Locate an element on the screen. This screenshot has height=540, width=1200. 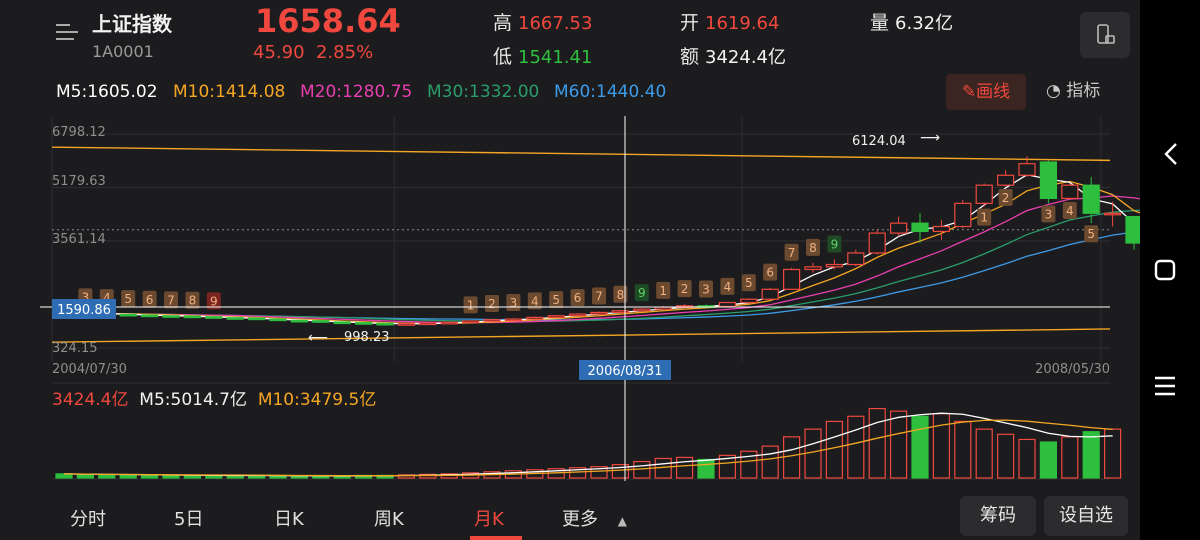
indicator-button: ◔ 指标 is located at coordinates (1073, 88).